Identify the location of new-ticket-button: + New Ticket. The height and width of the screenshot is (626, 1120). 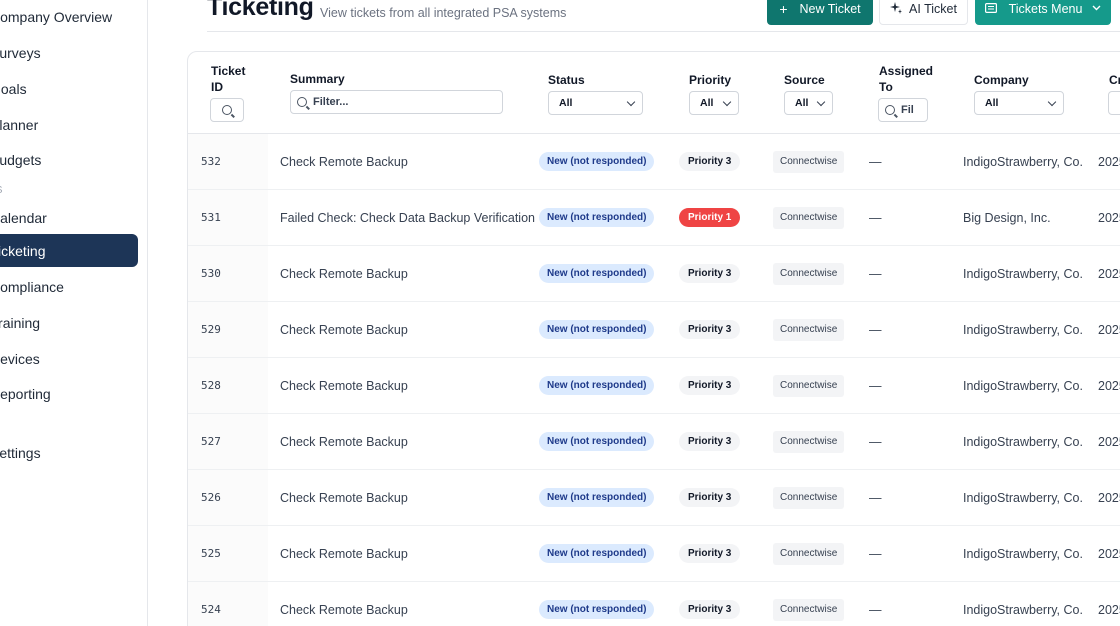
(820, 12).